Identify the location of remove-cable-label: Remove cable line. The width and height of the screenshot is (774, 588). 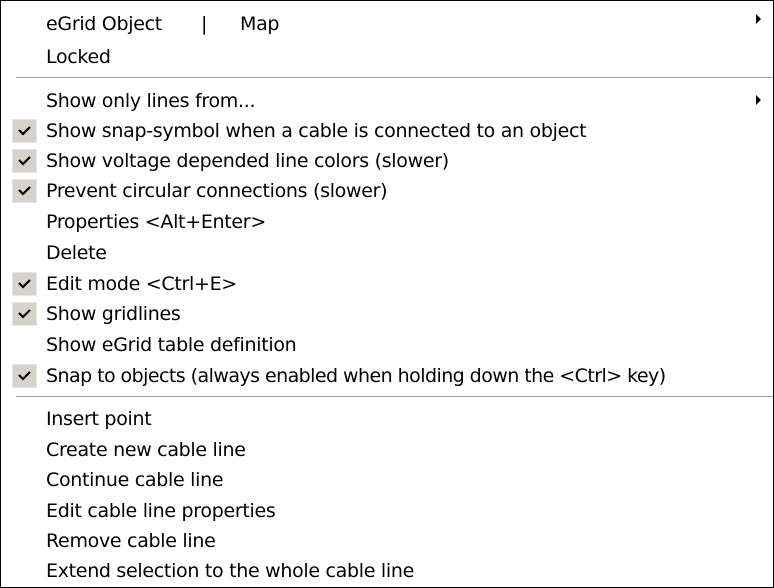
(131, 540).